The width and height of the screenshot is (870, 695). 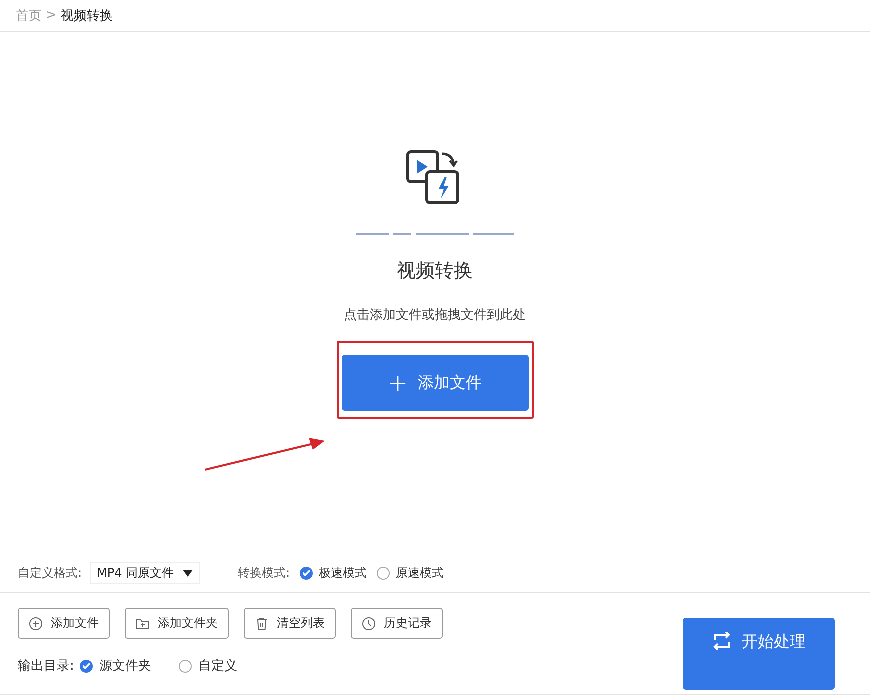 I want to click on output-label: 输出目录:, so click(x=46, y=666).